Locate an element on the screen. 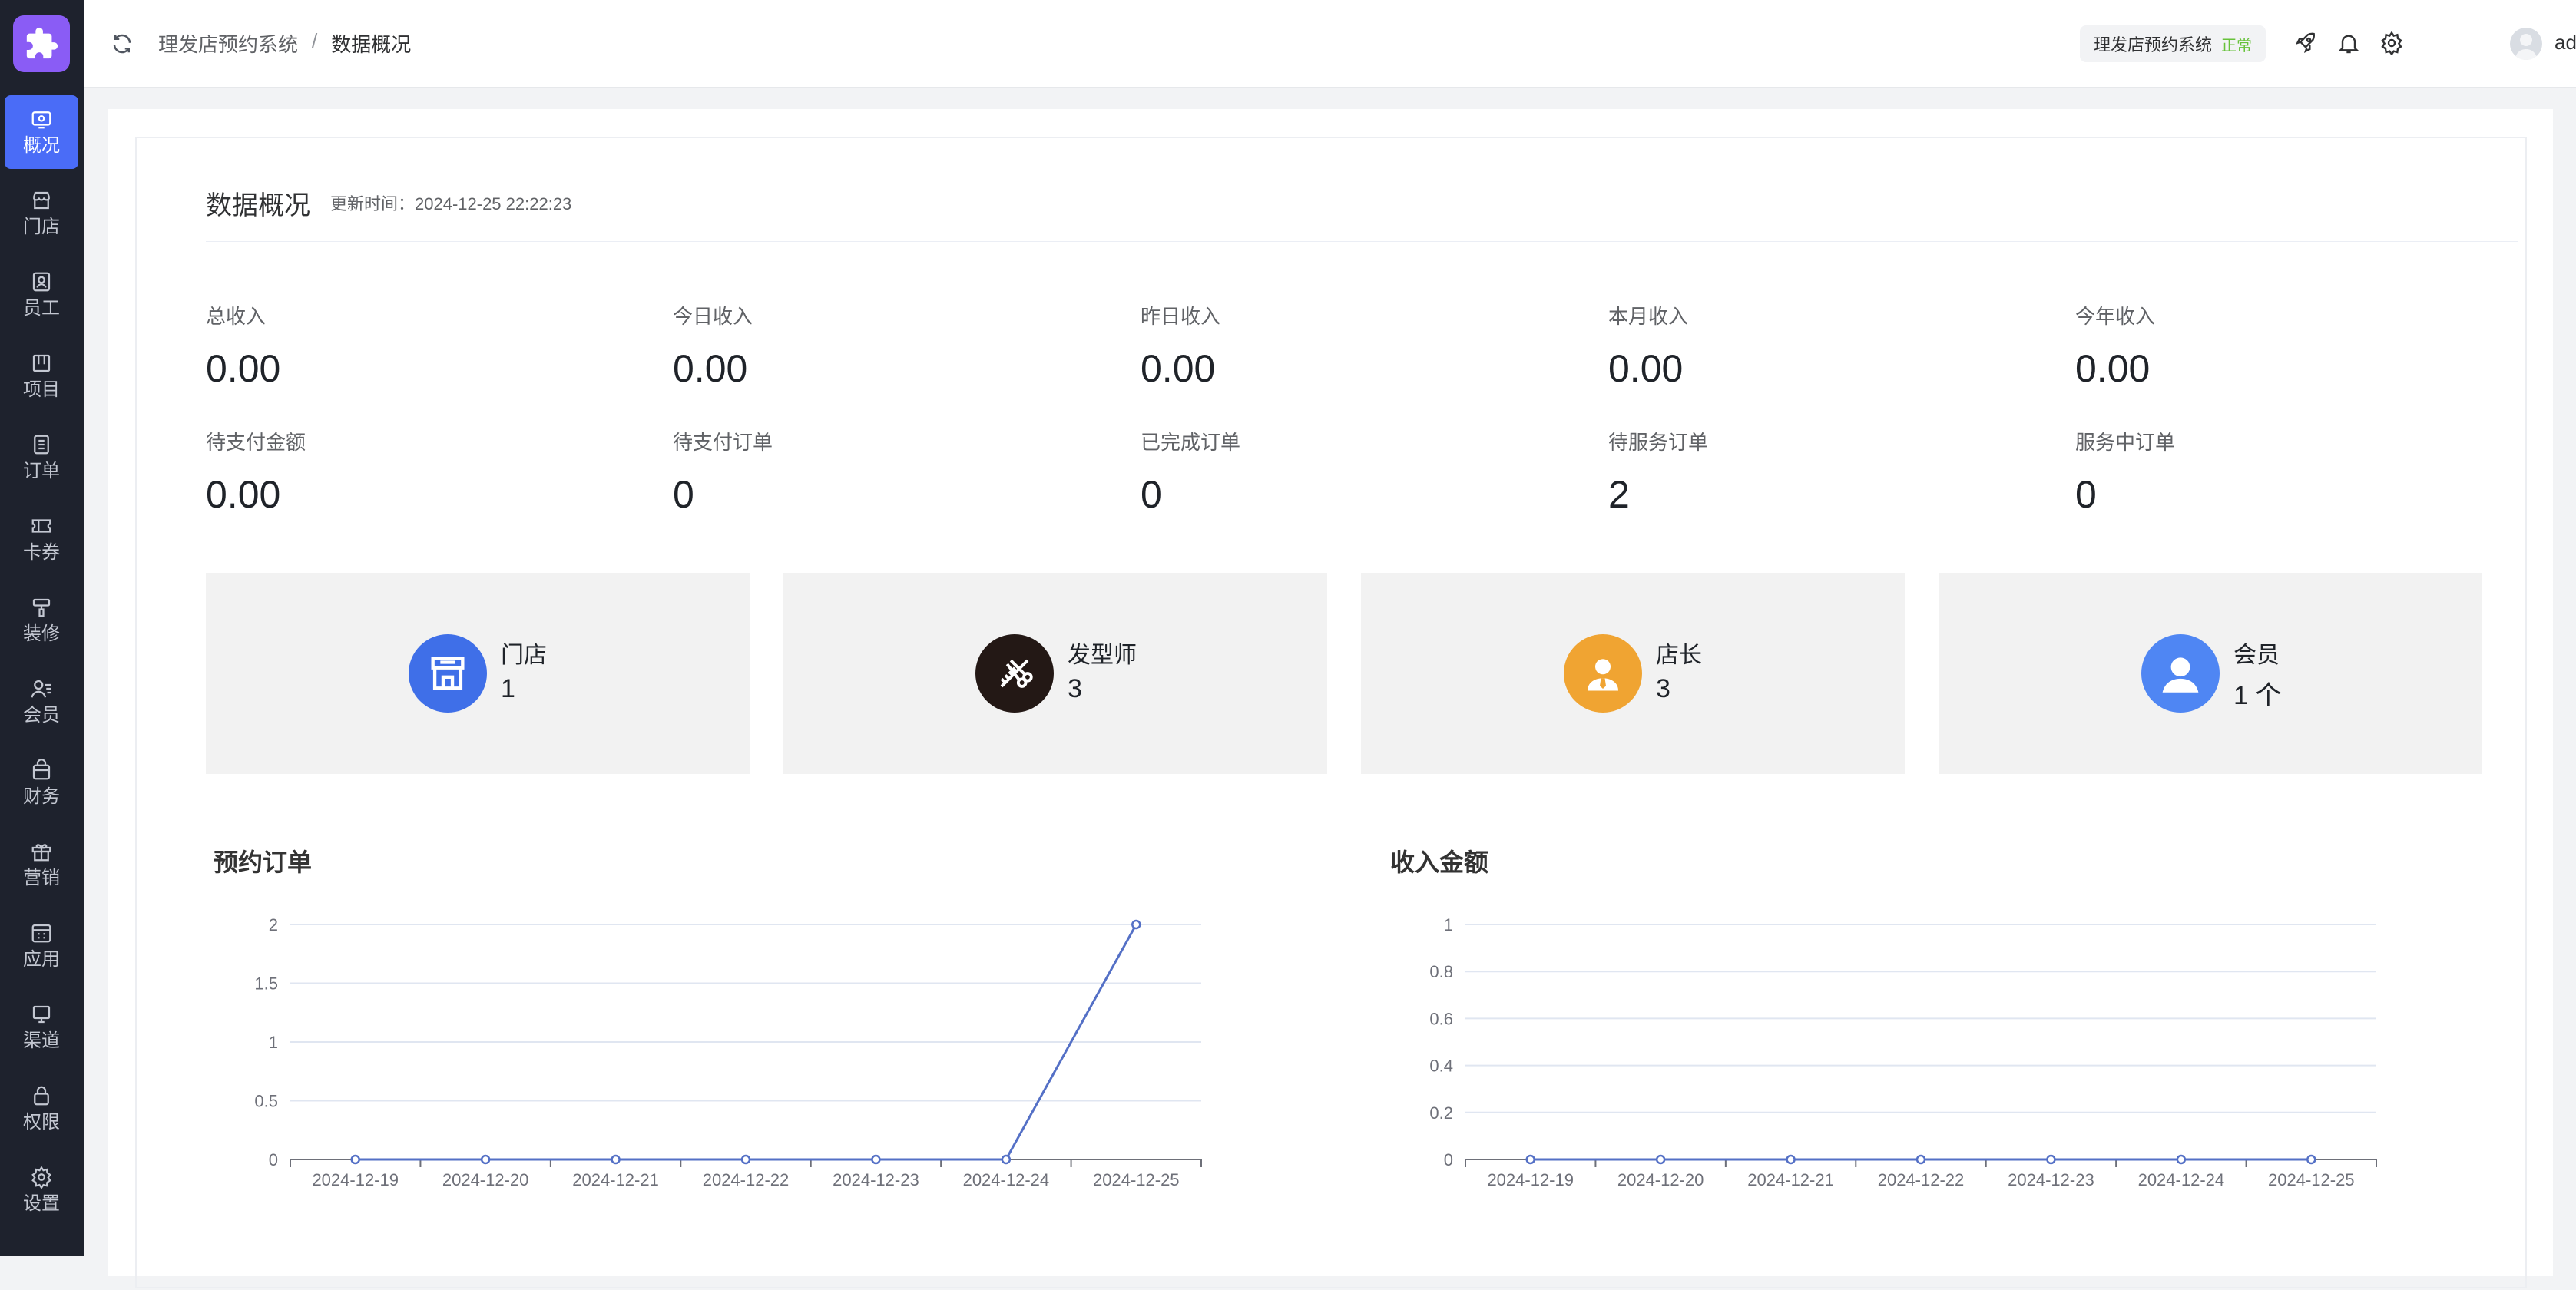  member-icon is located at coordinates (41, 689).